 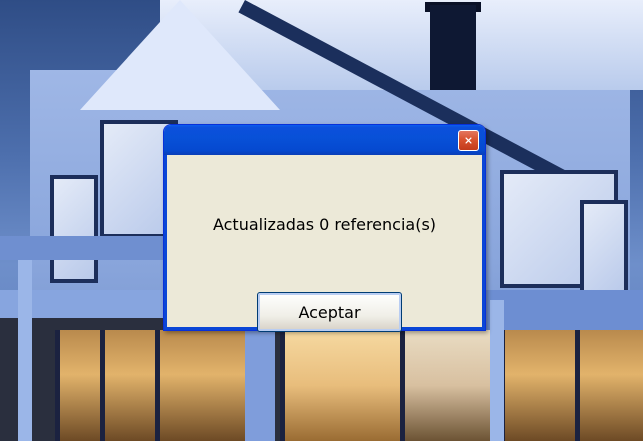 I want to click on close-icon, so click(x=468, y=140).